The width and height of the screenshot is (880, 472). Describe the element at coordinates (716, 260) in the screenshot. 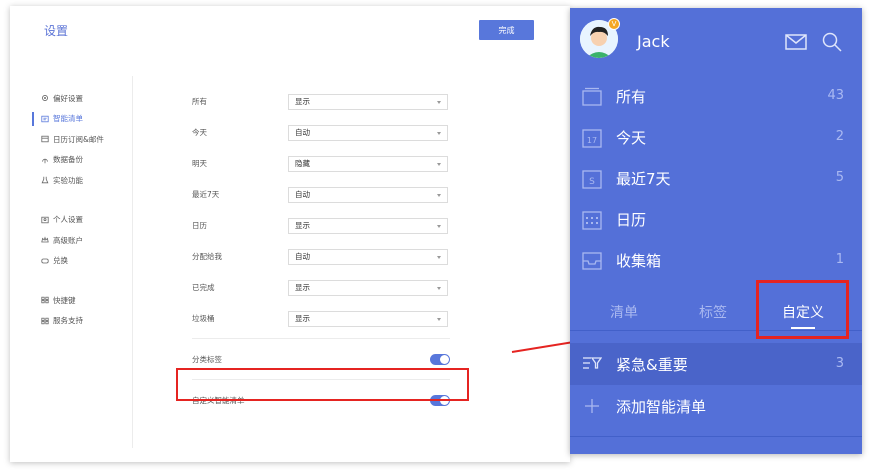

I see `list-item-inbox: 收集箱 1` at that location.